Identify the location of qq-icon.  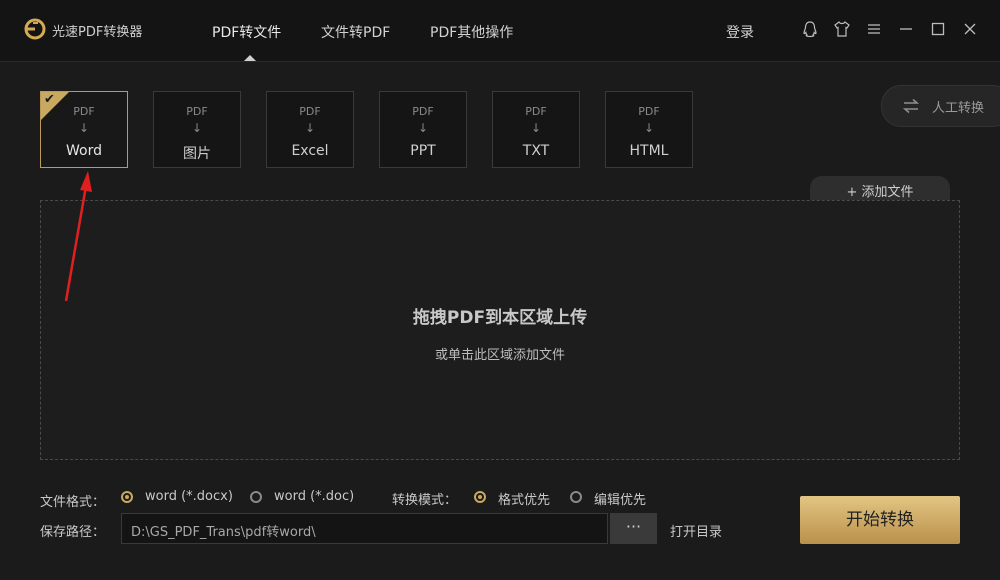
(810, 29).